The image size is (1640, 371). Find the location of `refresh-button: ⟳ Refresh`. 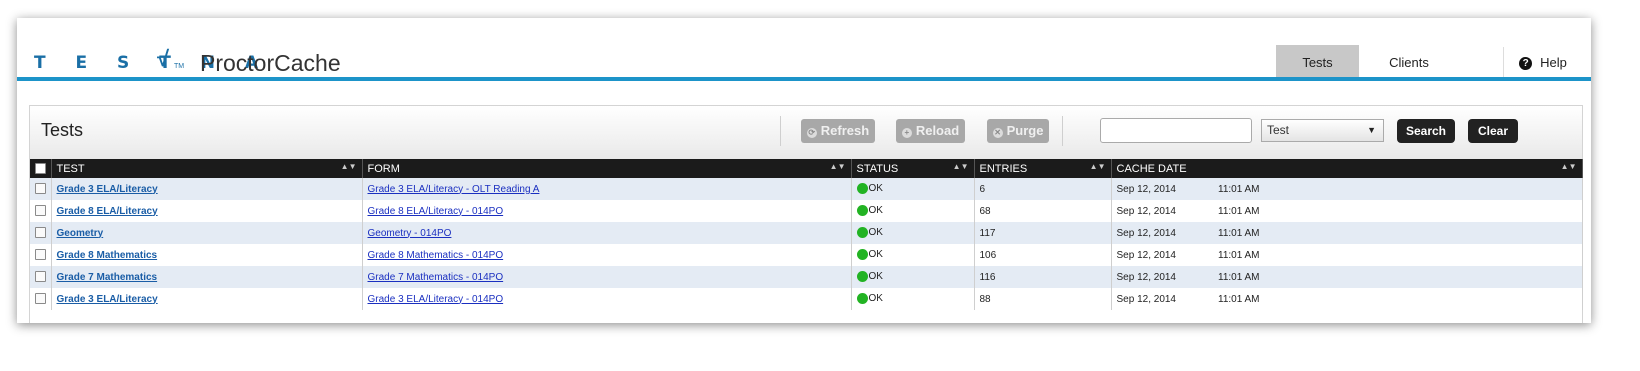

refresh-button: ⟳ Refresh is located at coordinates (838, 131).